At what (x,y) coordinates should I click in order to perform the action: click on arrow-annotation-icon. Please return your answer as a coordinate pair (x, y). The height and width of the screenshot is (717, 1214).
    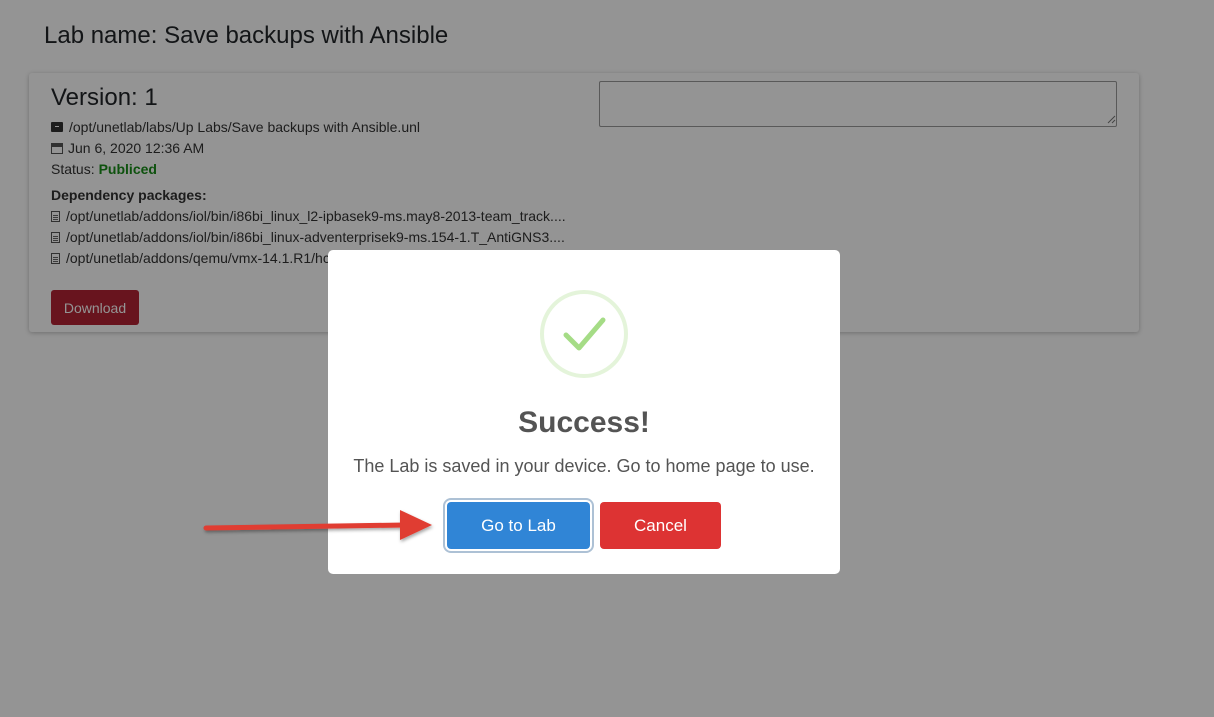
    Looking at the image, I should click on (317, 525).